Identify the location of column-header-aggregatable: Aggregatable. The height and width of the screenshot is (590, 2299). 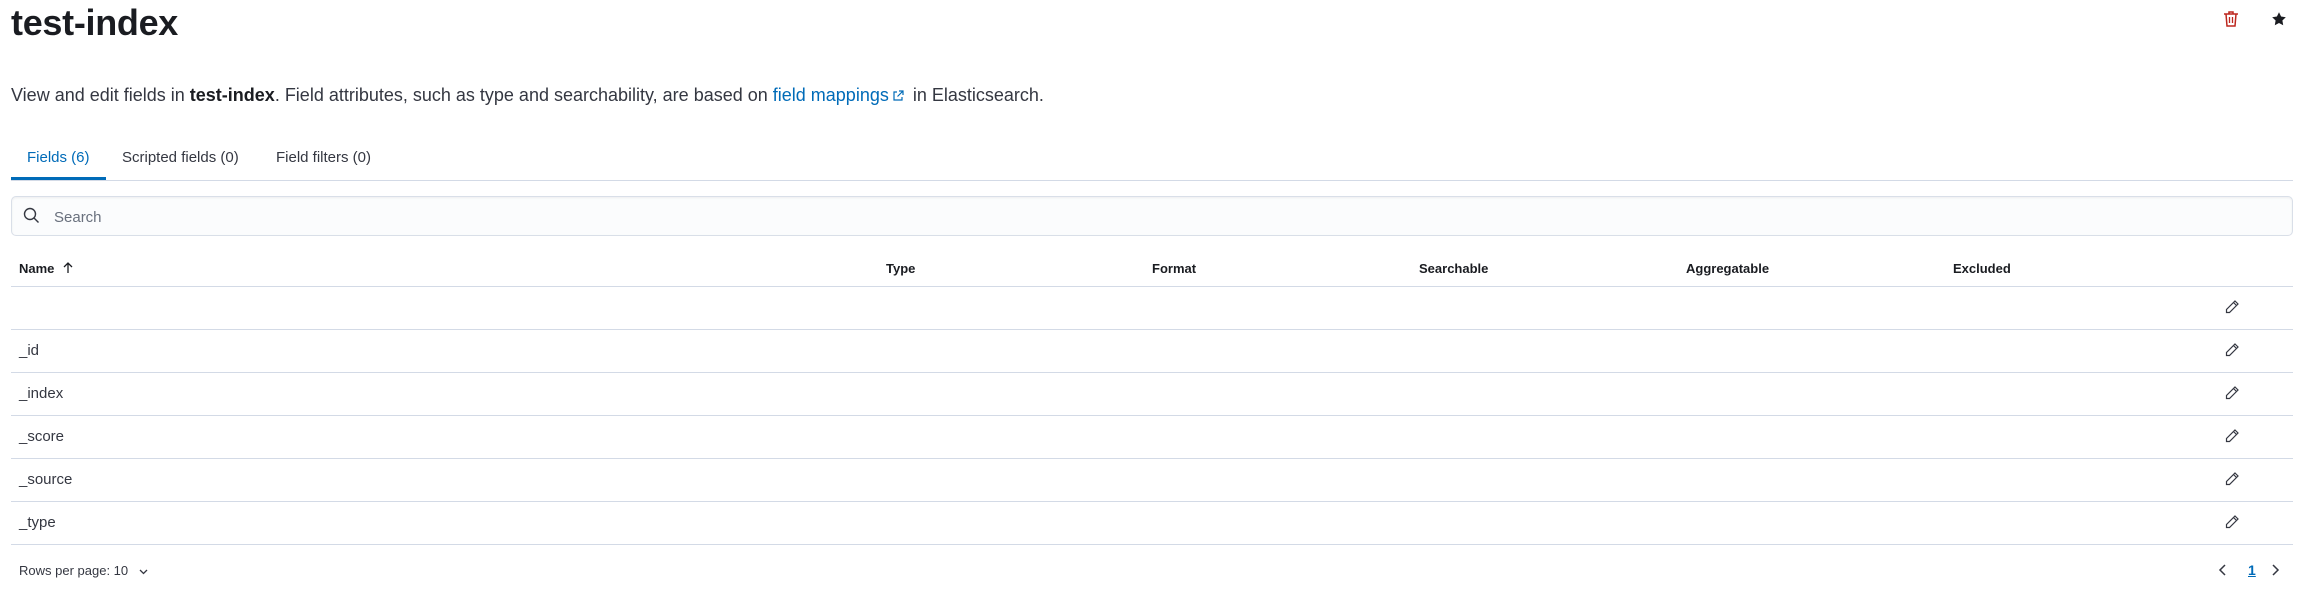
(1727, 268).